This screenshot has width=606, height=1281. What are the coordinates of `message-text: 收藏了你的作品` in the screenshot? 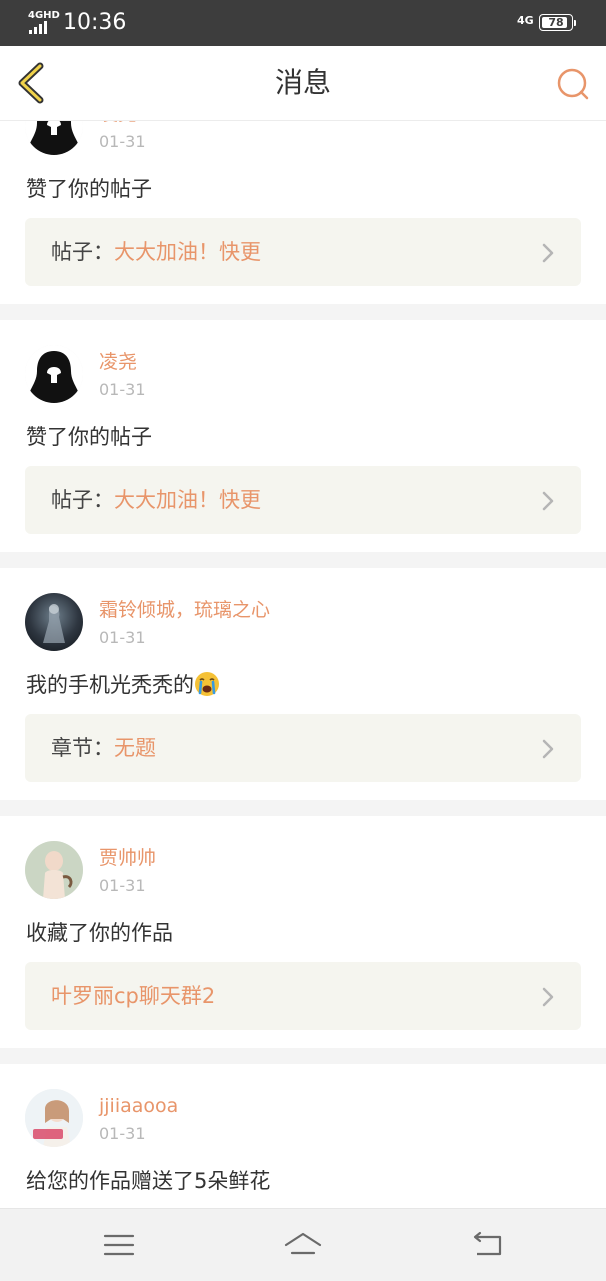 It's located at (99, 933).